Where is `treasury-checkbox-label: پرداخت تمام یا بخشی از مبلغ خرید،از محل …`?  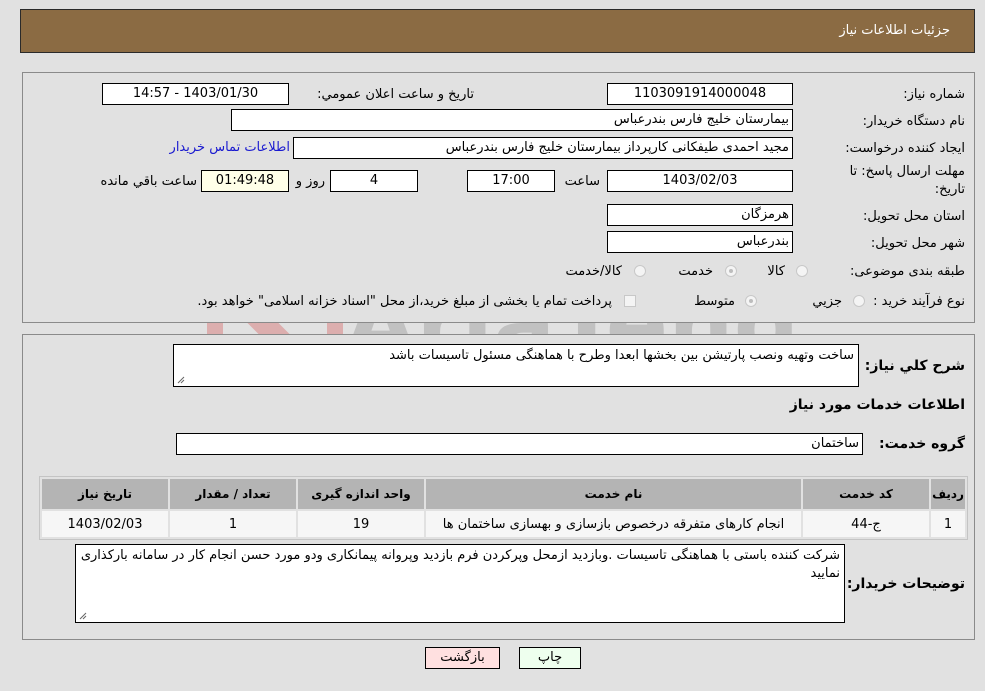
treasury-checkbox-label: پرداخت تمام یا بخشی از مبلغ خرید،از محل … is located at coordinates (404, 301).